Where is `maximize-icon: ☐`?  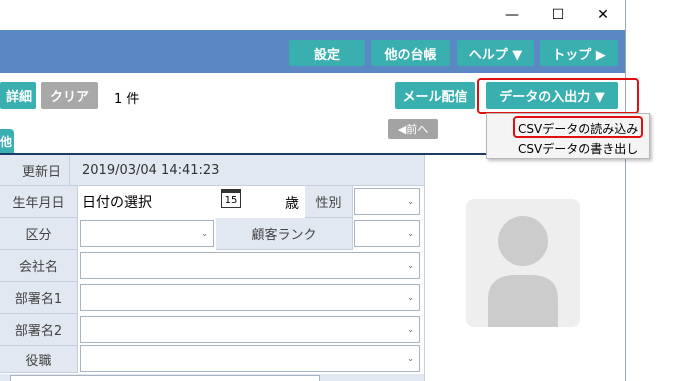
maximize-icon: ☐ is located at coordinates (558, 15).